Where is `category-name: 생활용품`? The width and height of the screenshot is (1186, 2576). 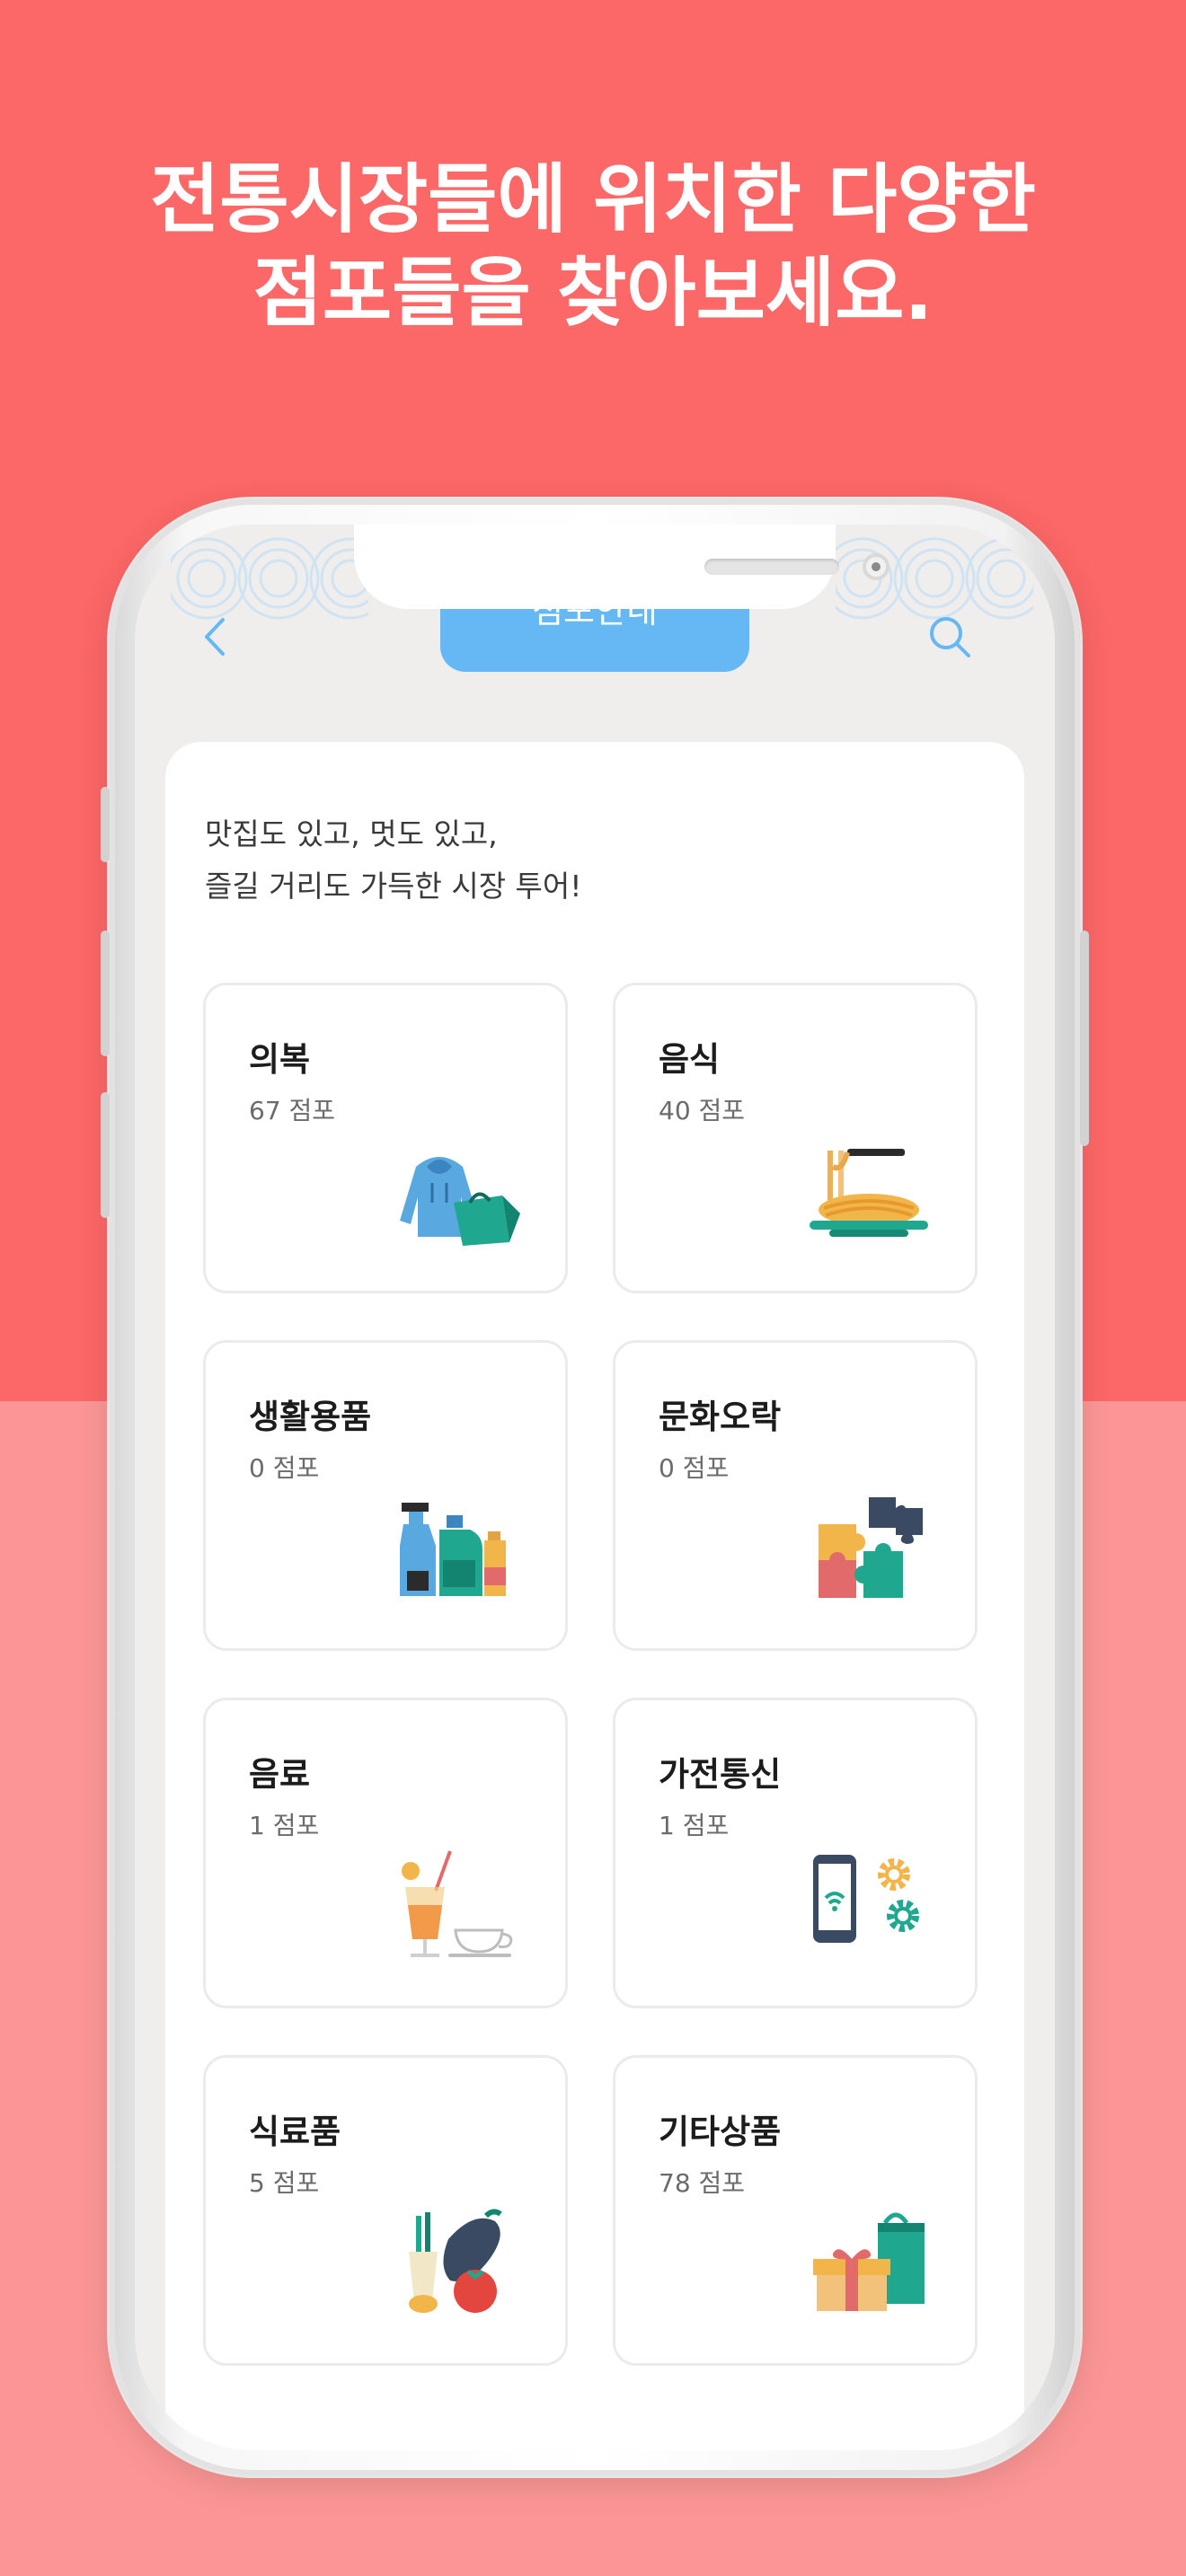
category-name: 생활용품 is located at coordinates (310, 1417).